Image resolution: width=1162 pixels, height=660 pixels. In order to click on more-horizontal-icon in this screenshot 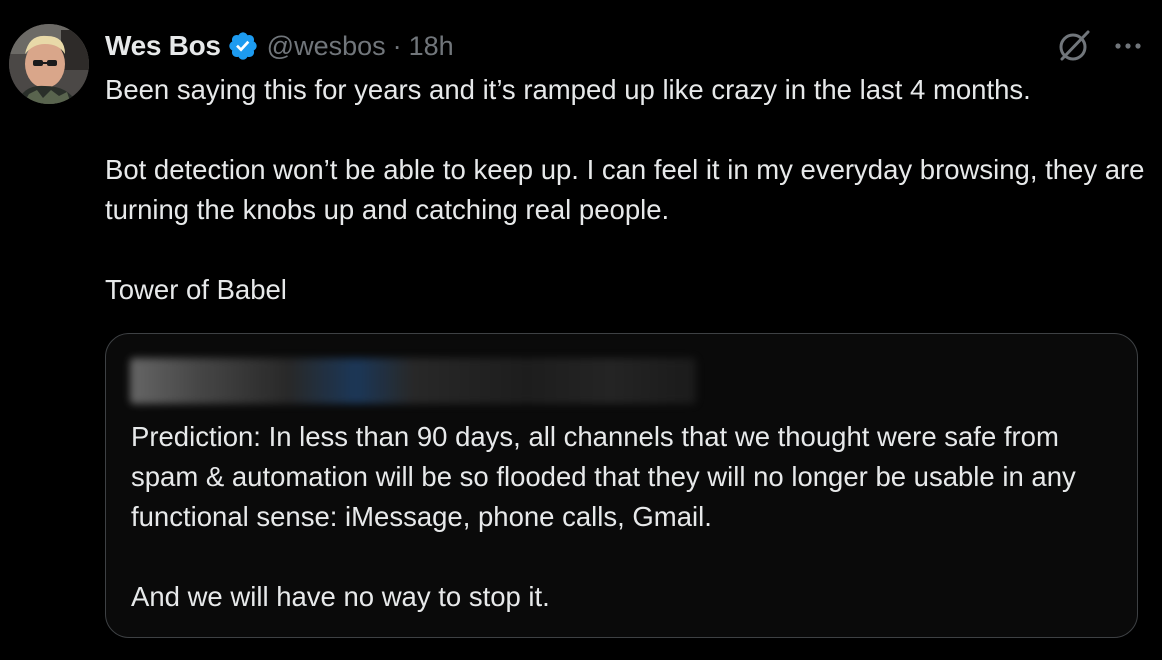, I will do `click(1128, 46)`.